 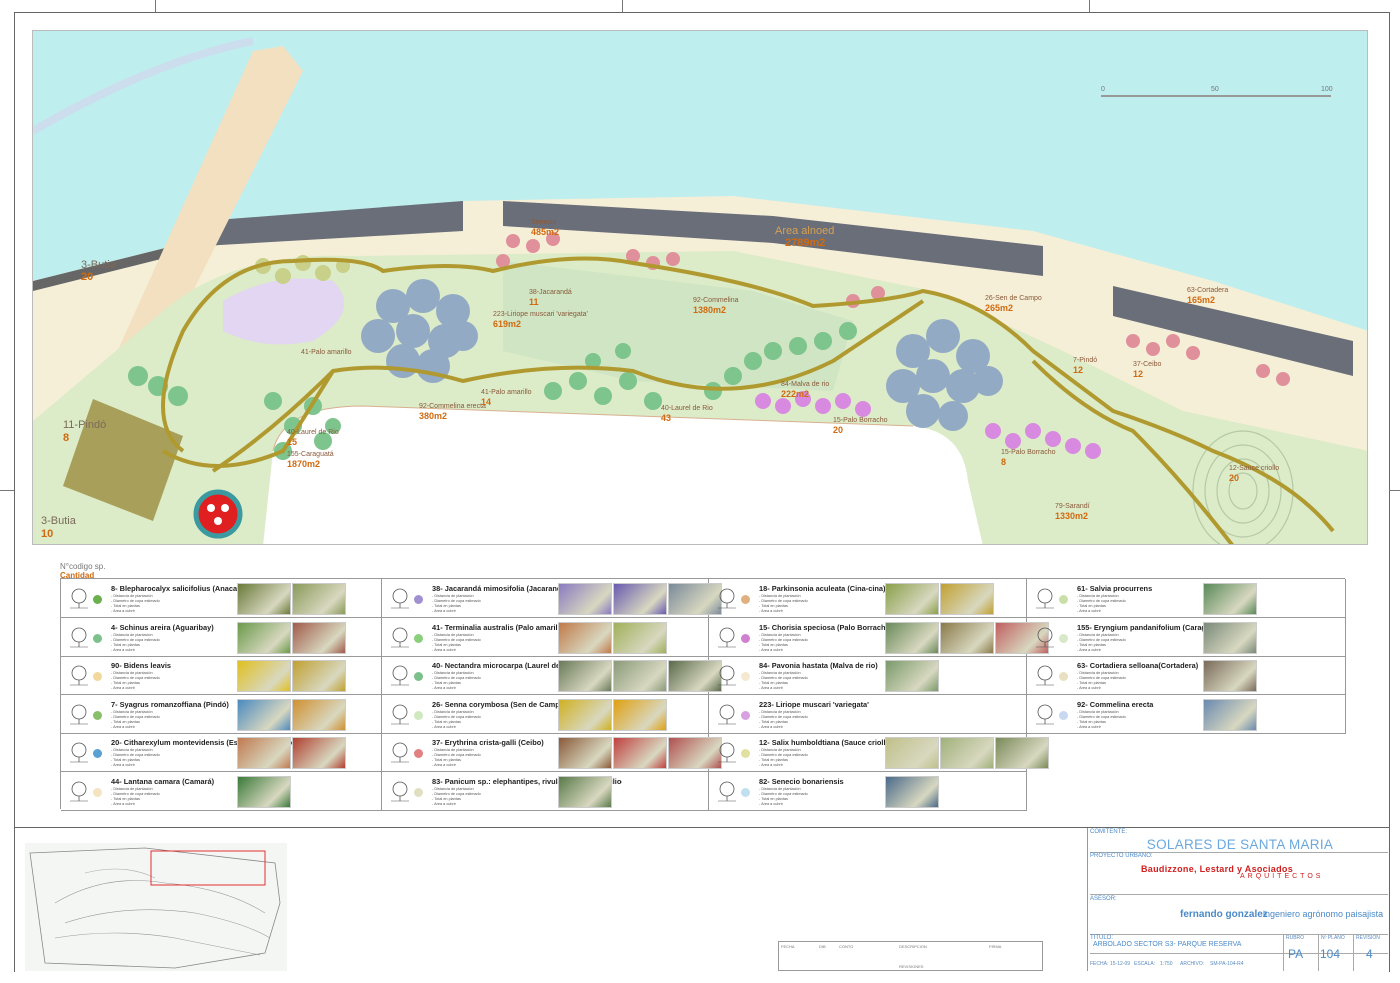 What do you see at coordinates (486, 402) in the screenshot?
I see `count-palo-amarillo-2: 14` at bounding box center [486, 402].